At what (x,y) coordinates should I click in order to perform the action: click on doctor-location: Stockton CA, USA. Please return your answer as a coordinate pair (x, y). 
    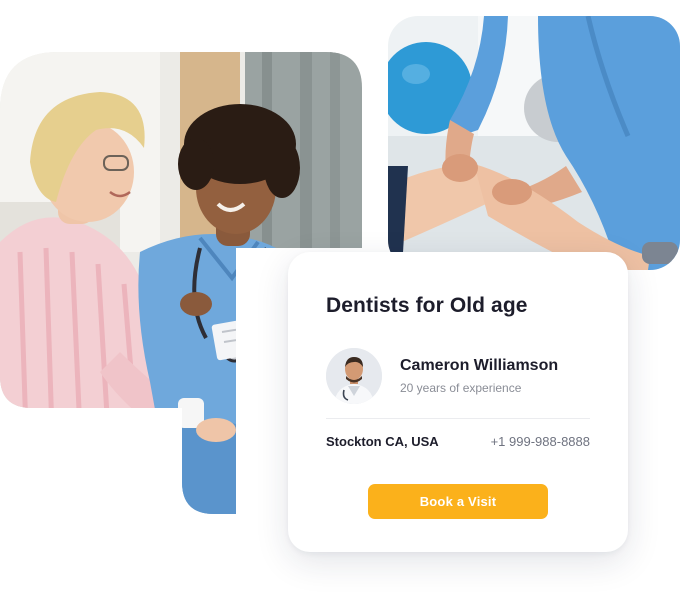
    Looking at the image, I should click on (382, 441).